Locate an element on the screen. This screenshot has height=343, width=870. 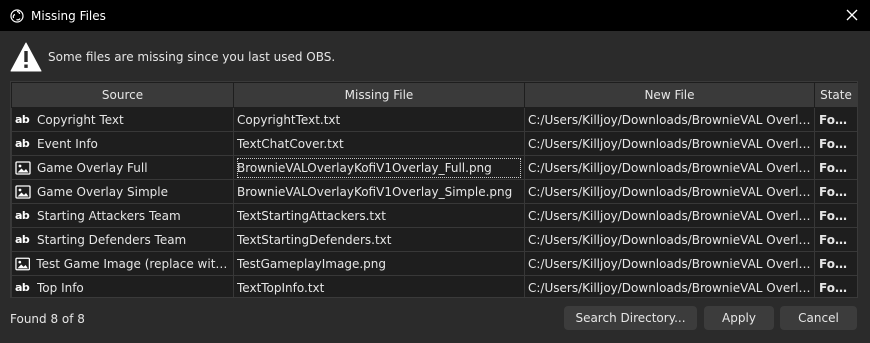
column-header-state: State is located at coordinates (835, 95).